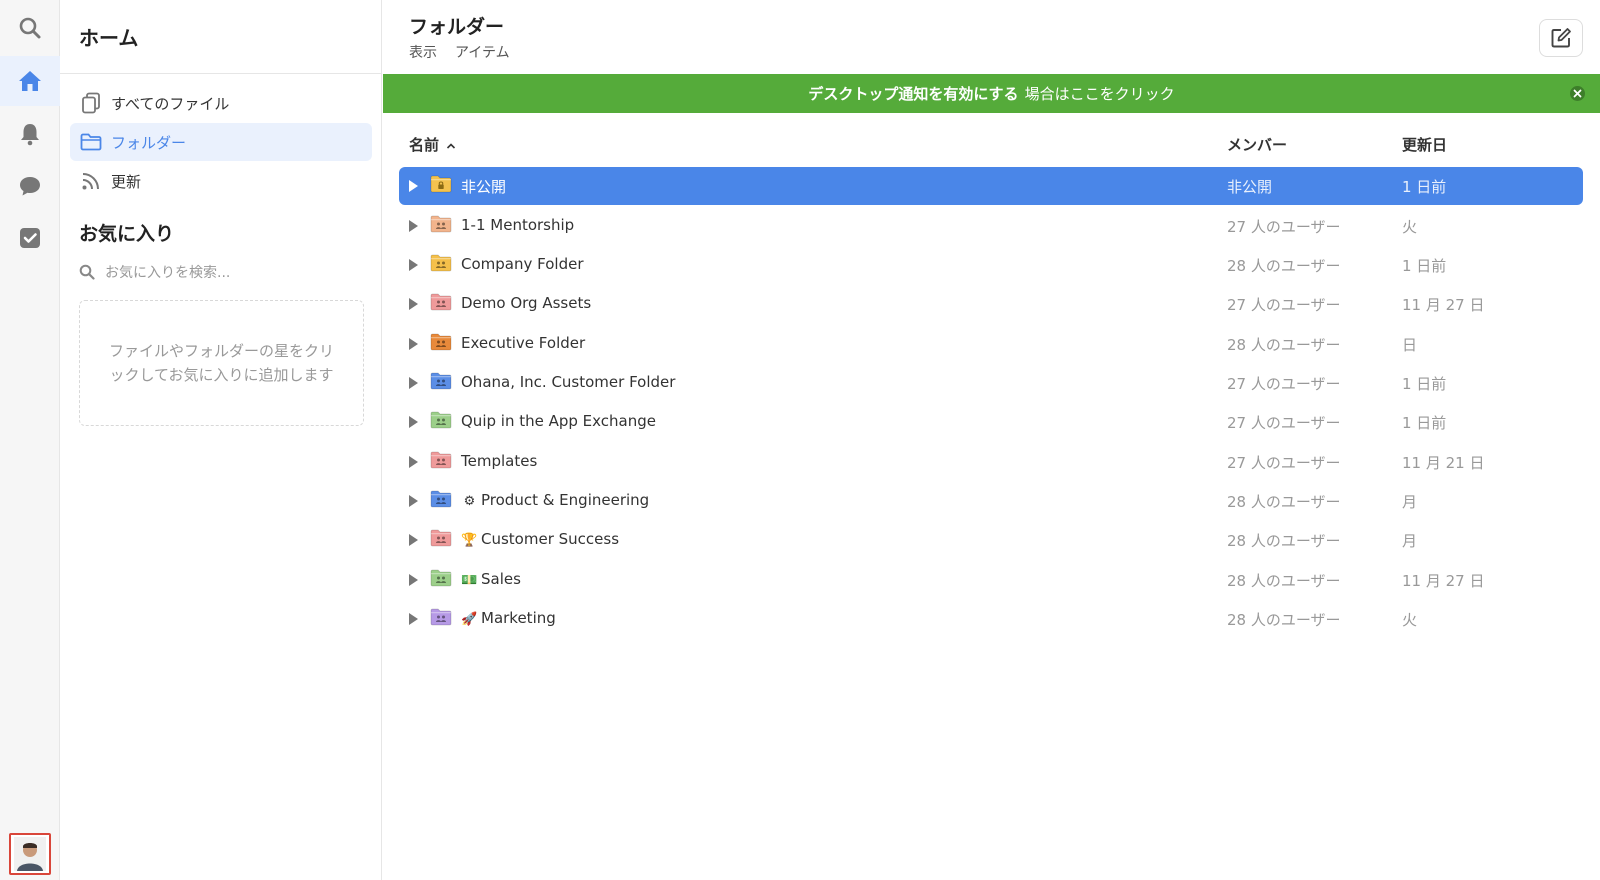 The image size is (1600, 880). Describe the element at coordinates (1410, 345) in the screenshot. I see `updated-cell: 日` at that location.